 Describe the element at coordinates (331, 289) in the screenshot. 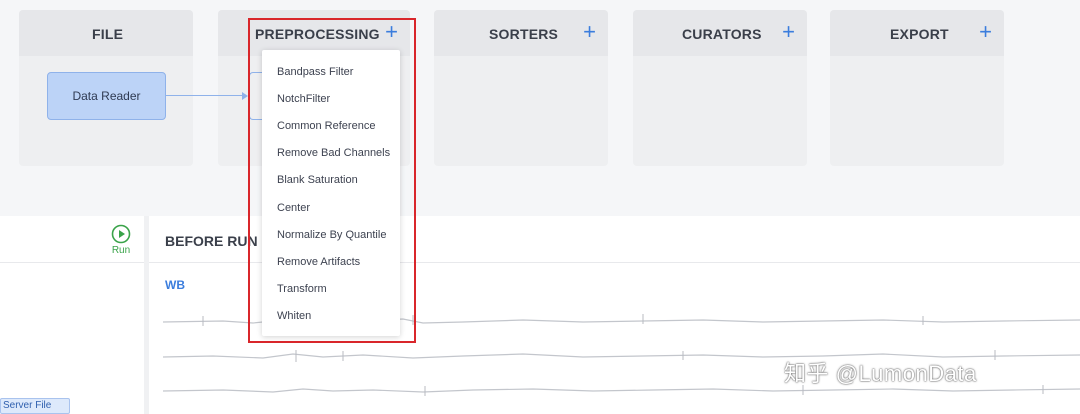

I see `menu-item-transform: Transform` at that location.